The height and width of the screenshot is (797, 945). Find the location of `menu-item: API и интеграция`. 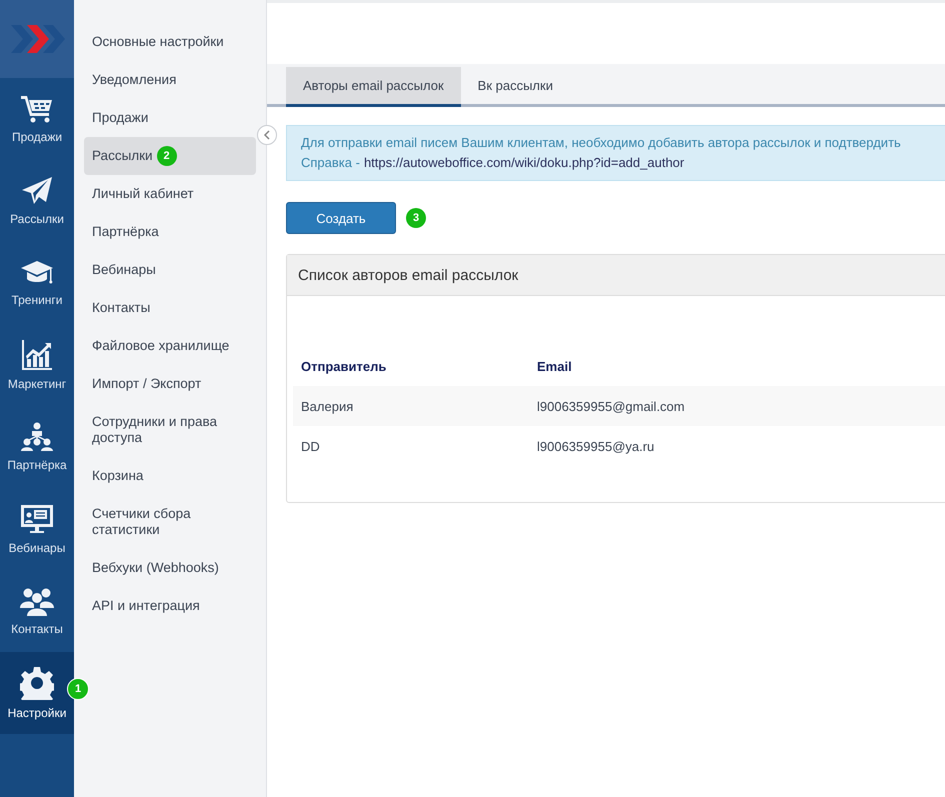

menu-item: API и интеграция is located at coordinates (170, 606).